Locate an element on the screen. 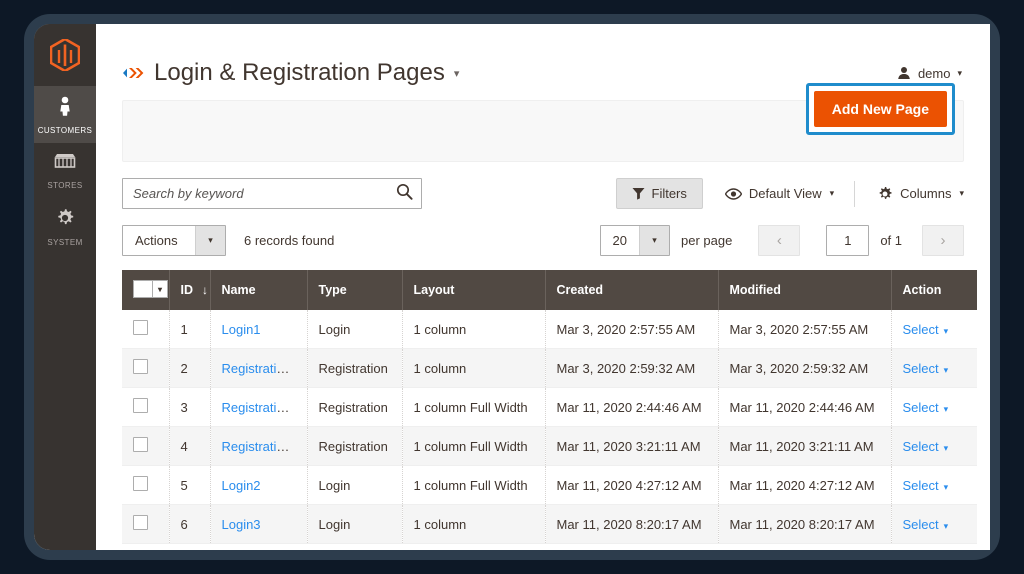 This screenshot has width=1024, height=574. add-new-page-button: Add New Page is located at coordinates (880, 109).